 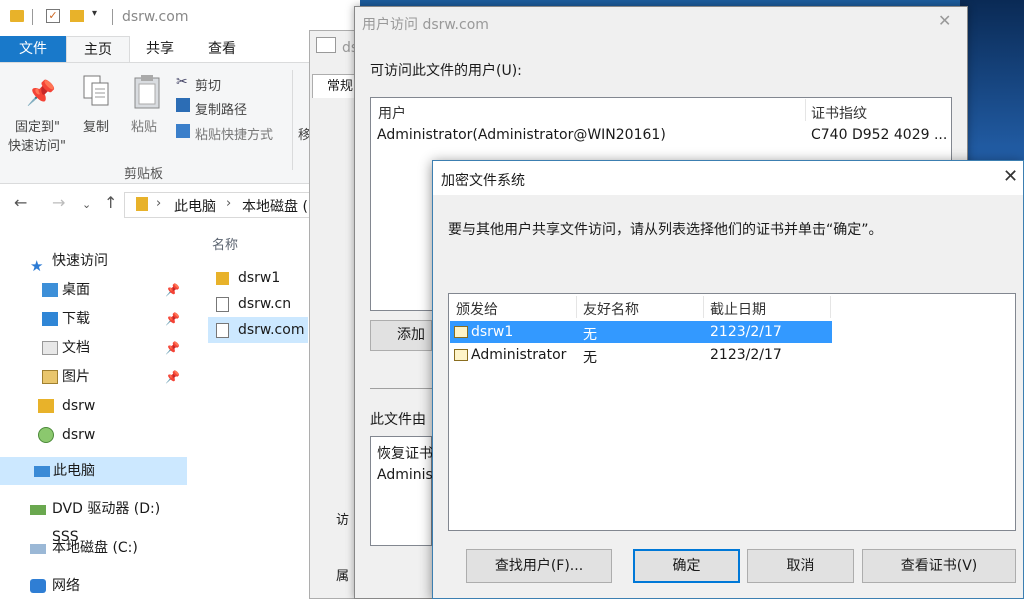 I want to click on paste-button: 粘贴, so click(x=144, y=125).